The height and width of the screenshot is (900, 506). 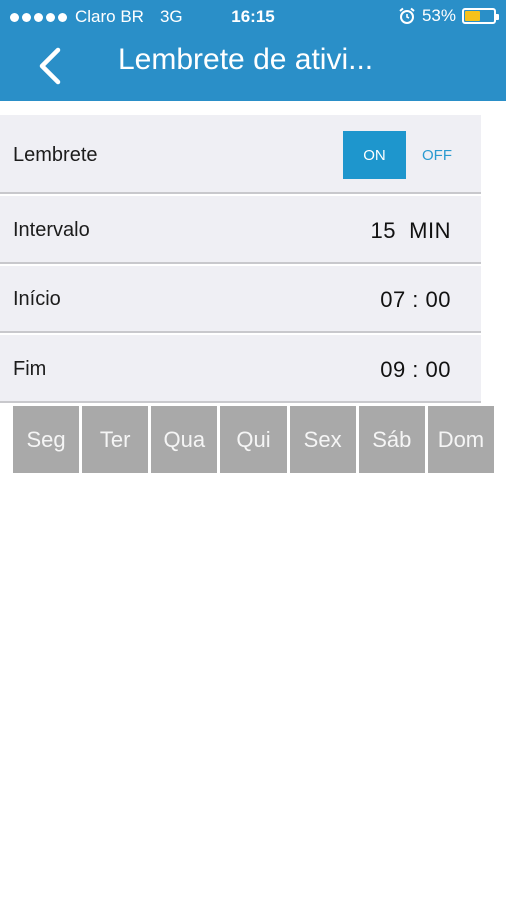 What do you see at coordinates (240, 154) in the screenshot?
I see `reminder-row: Lembrete ON OFF` at bounding box center [240, 154].